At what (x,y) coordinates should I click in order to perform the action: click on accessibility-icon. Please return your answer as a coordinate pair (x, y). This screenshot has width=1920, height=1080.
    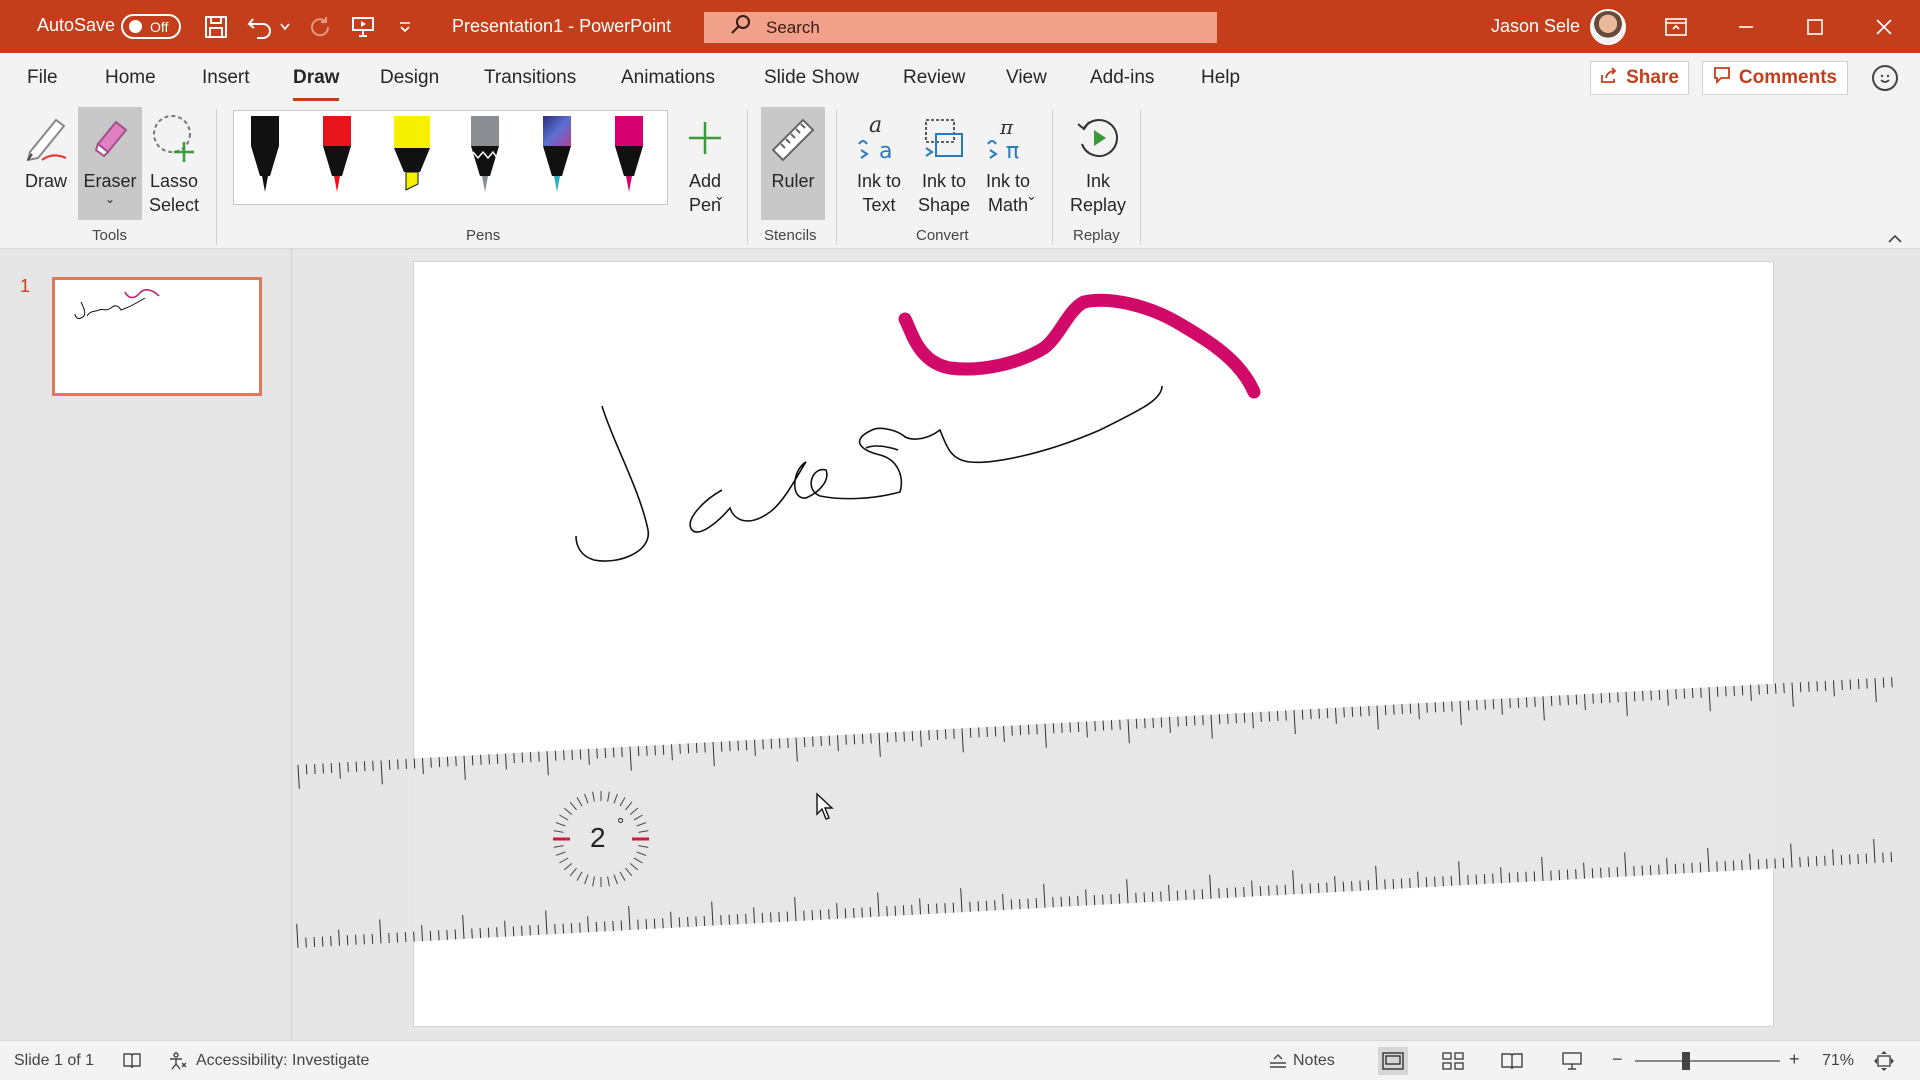
    Looking at the image, I should click on (178, 1061).